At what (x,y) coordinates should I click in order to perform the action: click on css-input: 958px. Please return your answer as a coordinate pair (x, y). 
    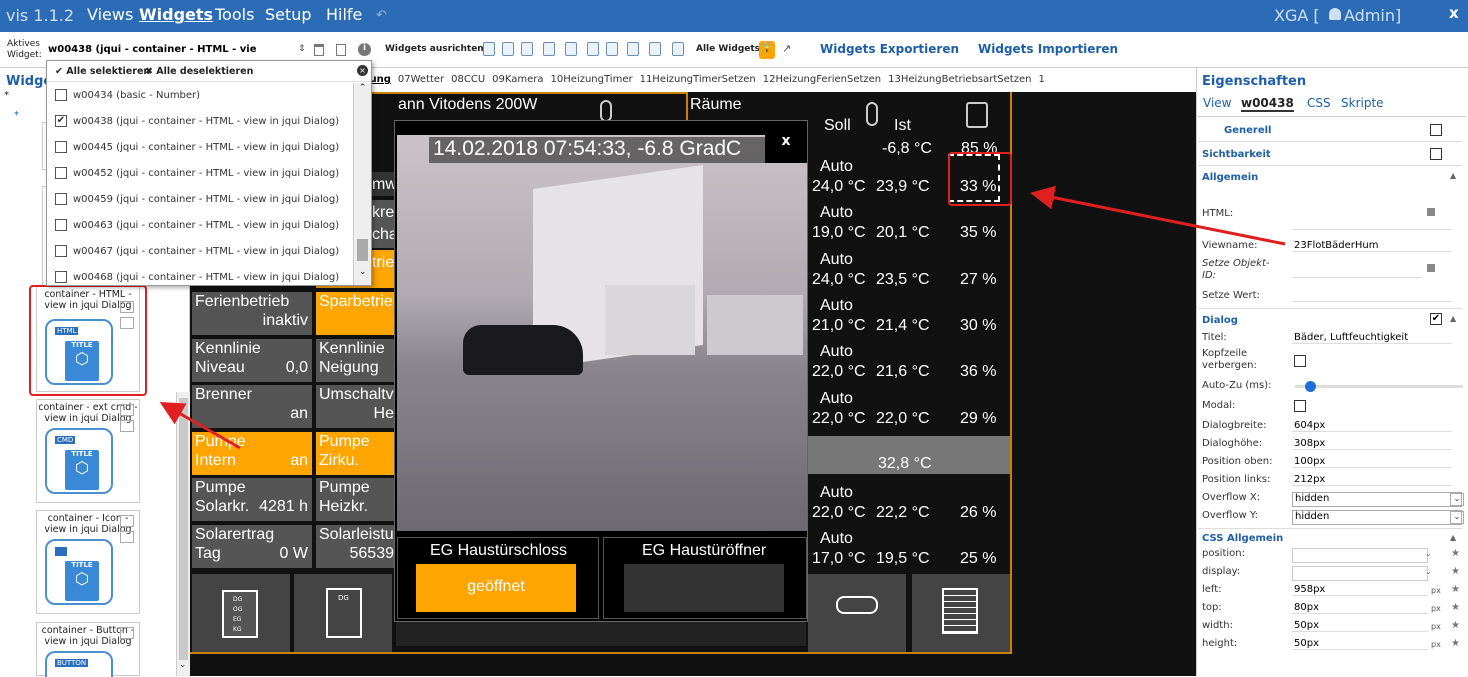
    Looking at the image, I should click on (1360, 590).